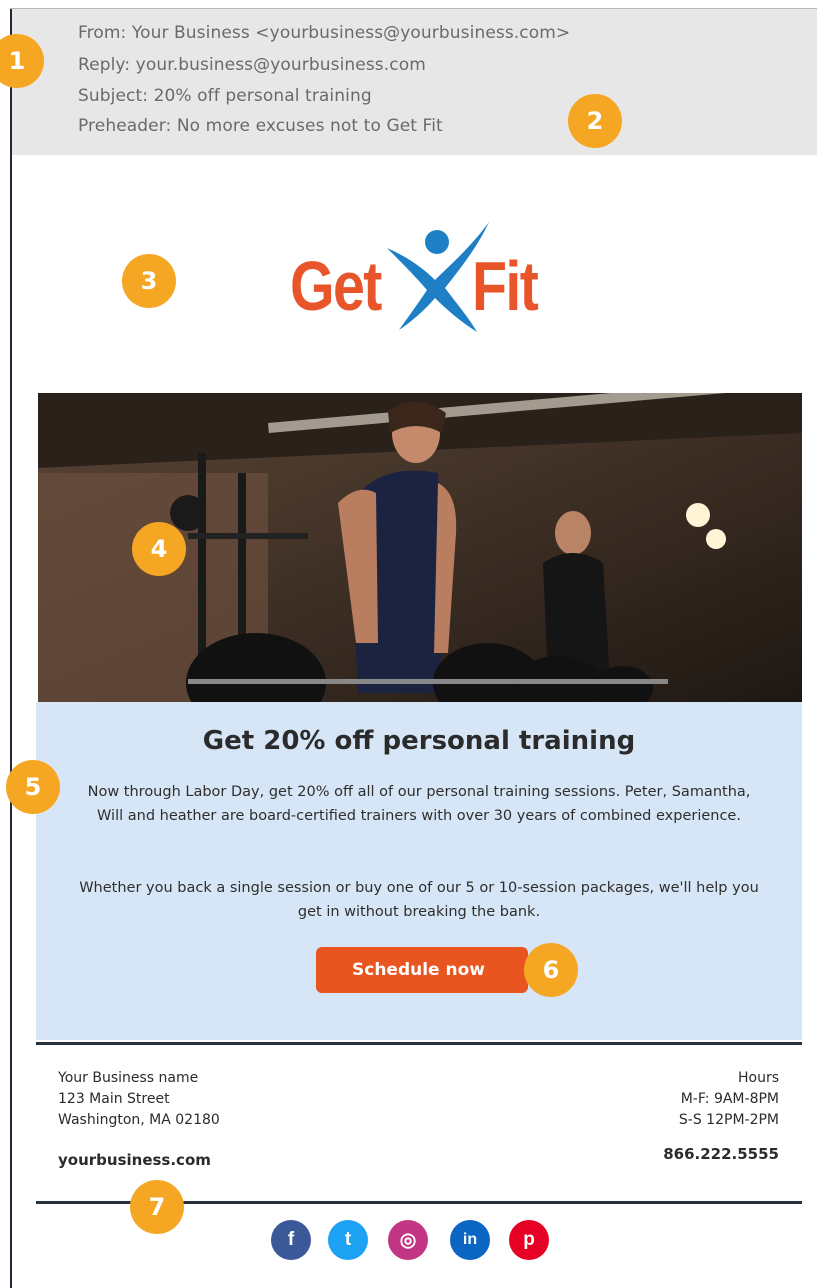  I want to click on callout-badge-4: 4, so click(159, 549).